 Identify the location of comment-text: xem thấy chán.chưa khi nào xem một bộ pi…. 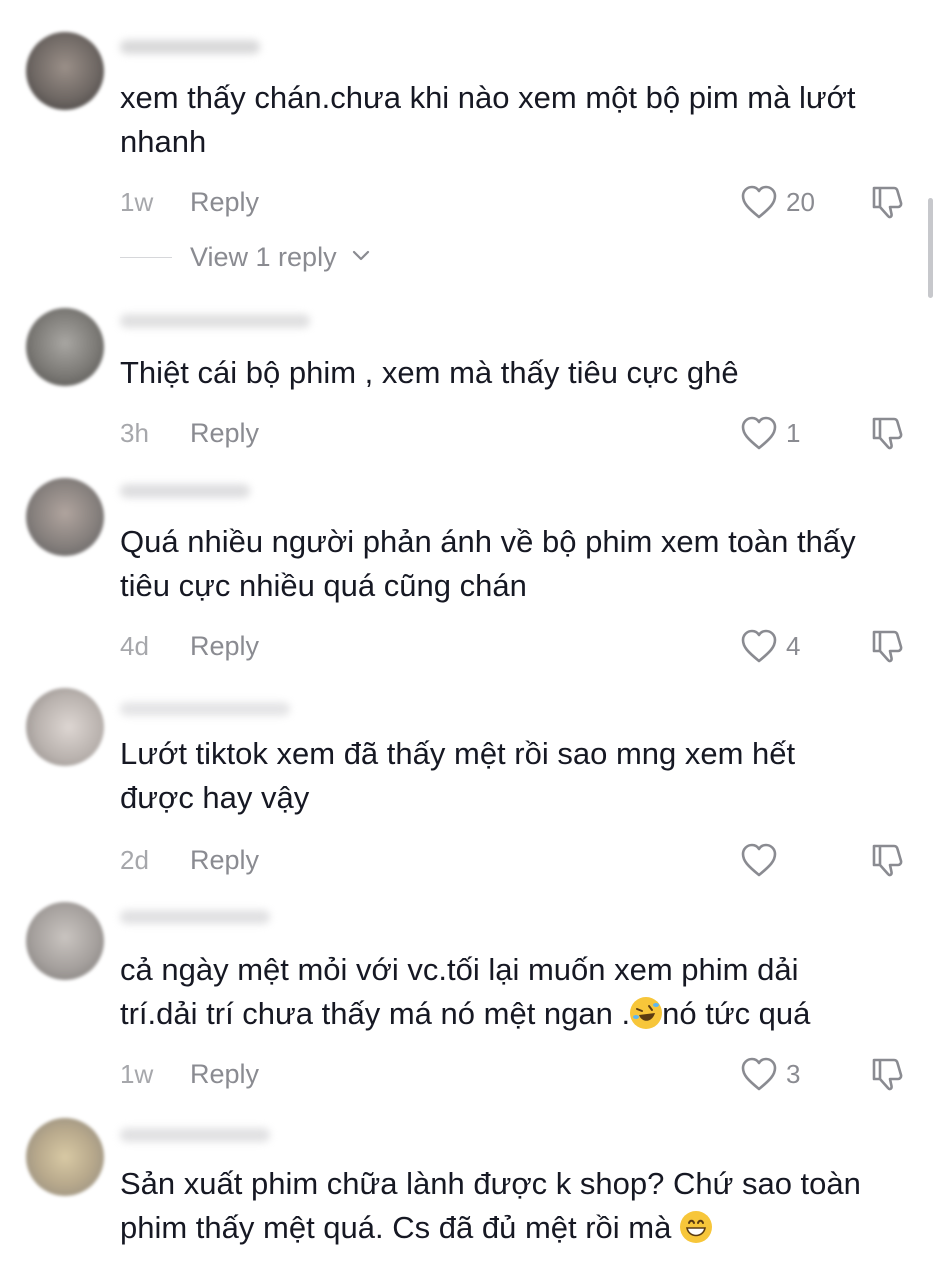
(488, 119).